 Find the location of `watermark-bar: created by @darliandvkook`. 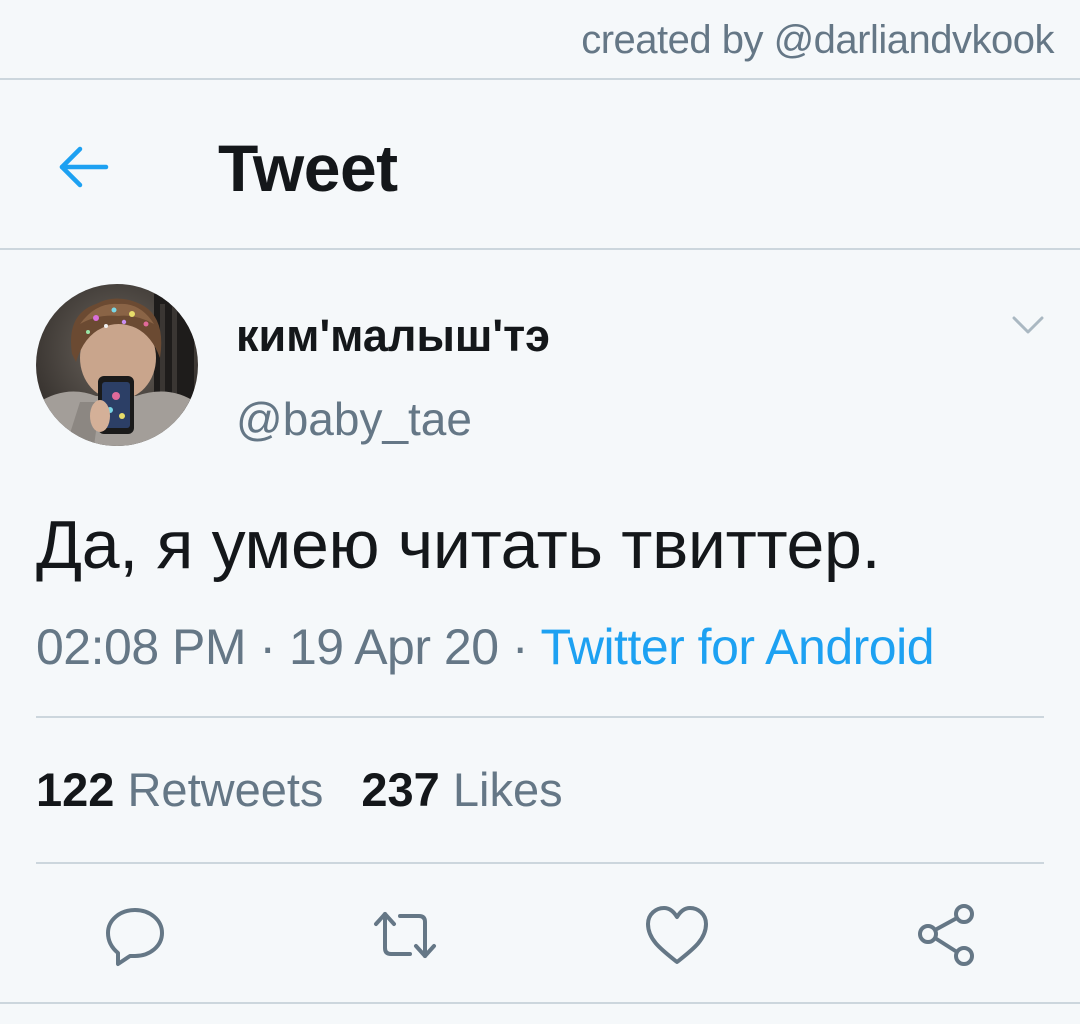

watermark-bar: created by @darliandvkook is located at coordinates (540, 40).